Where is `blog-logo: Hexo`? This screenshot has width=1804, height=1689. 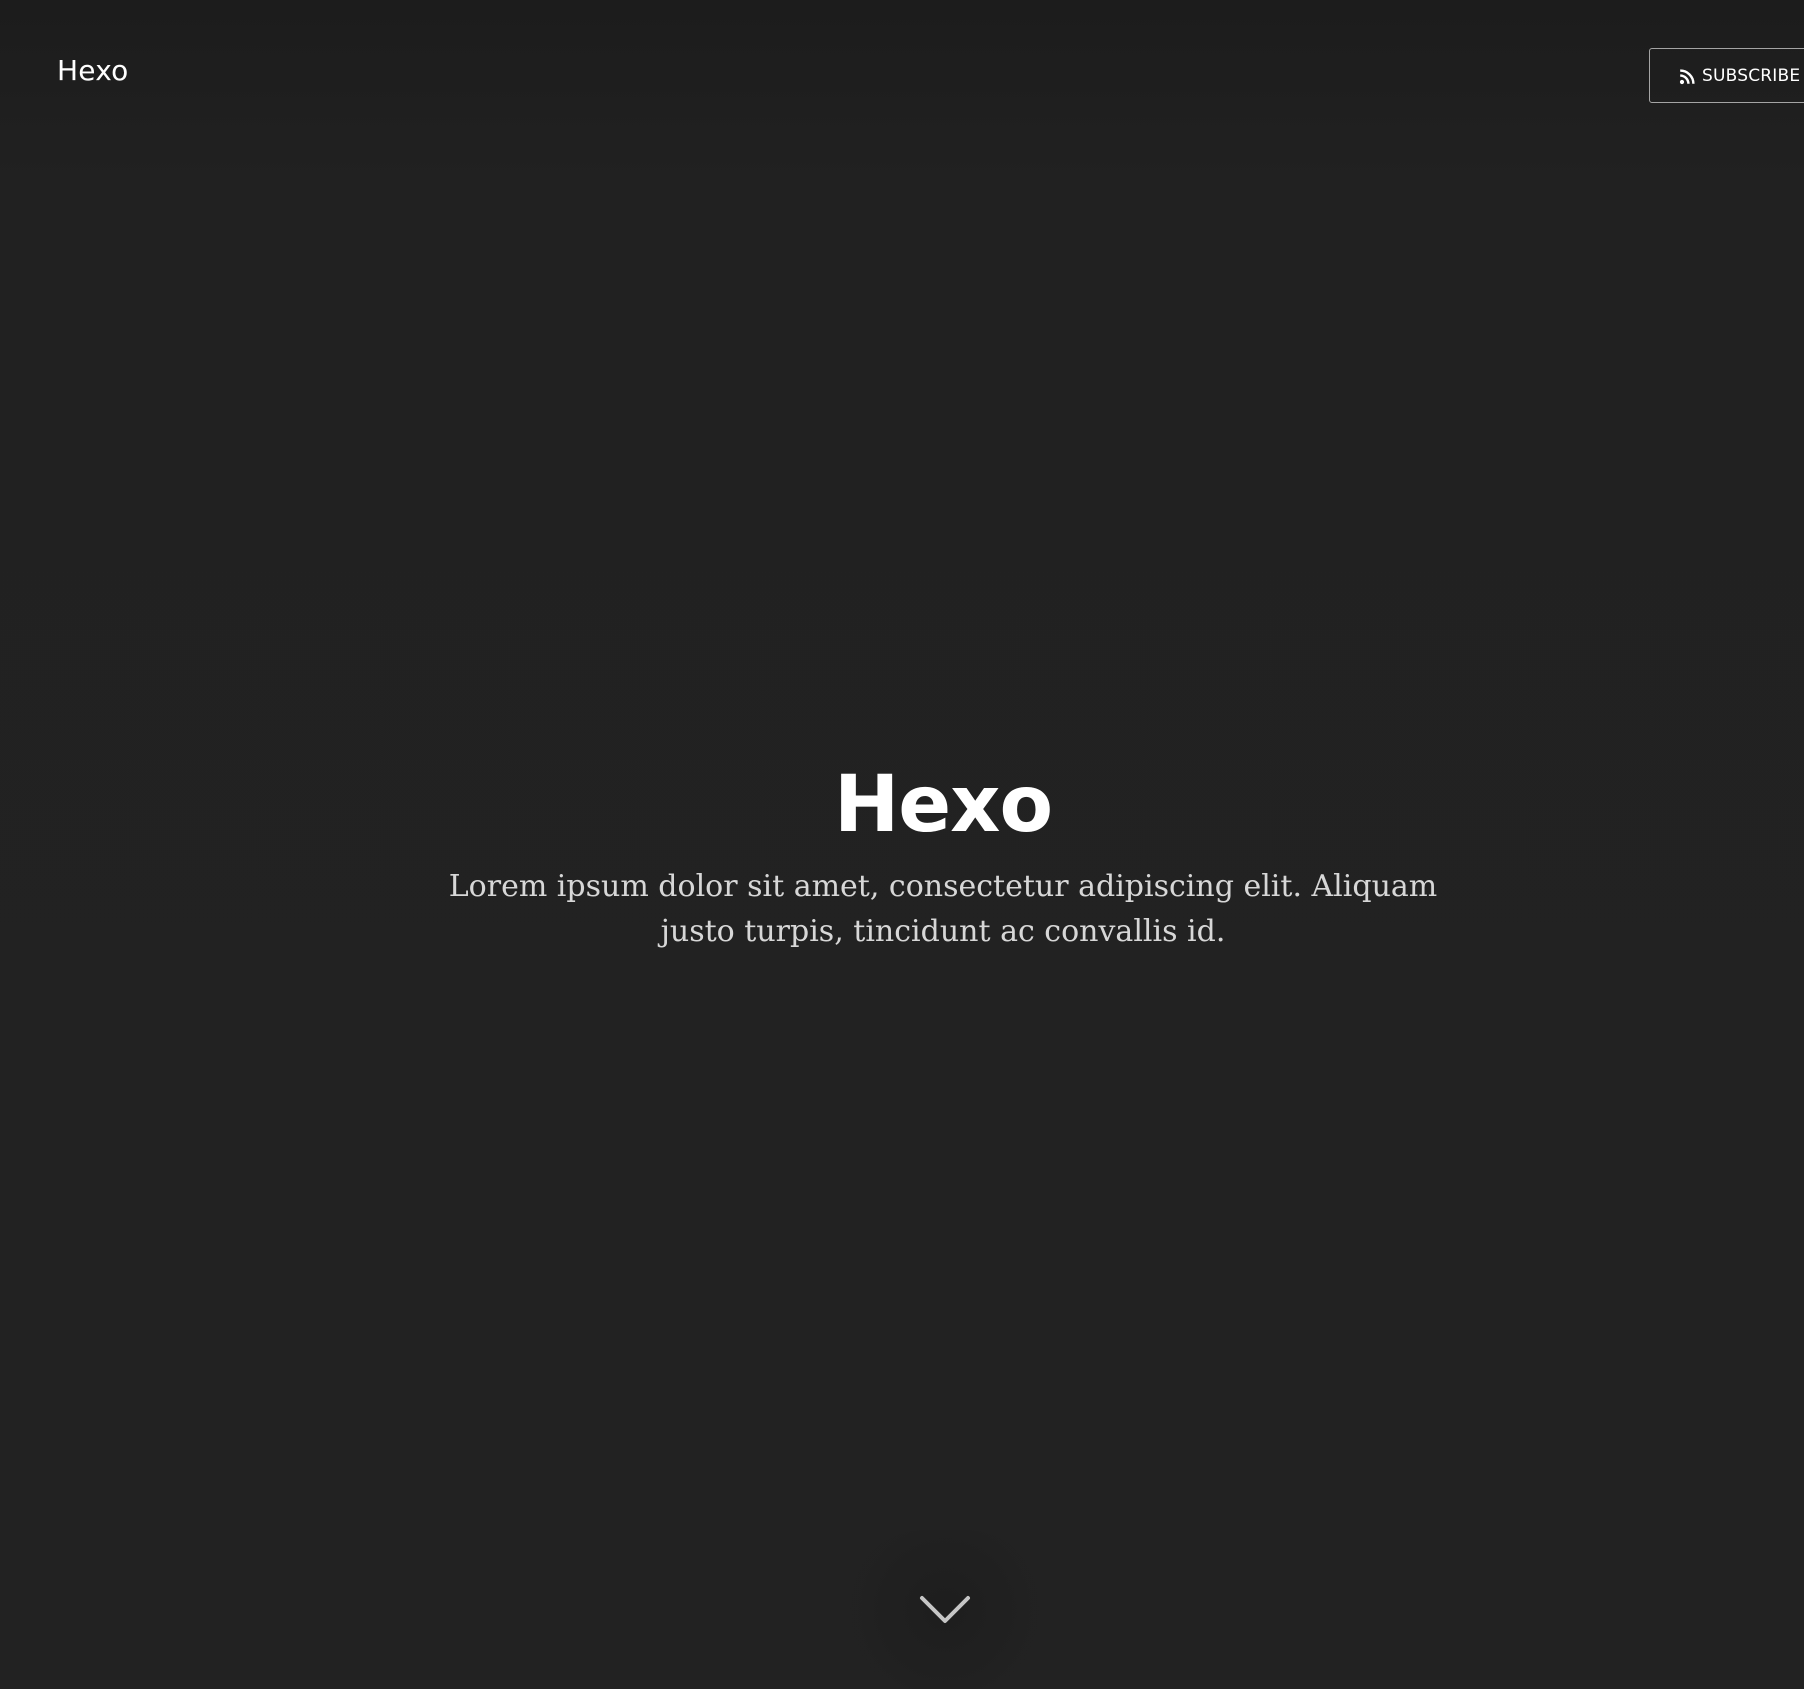
blog-logo: Hexo is located at coordinates (92, 70).